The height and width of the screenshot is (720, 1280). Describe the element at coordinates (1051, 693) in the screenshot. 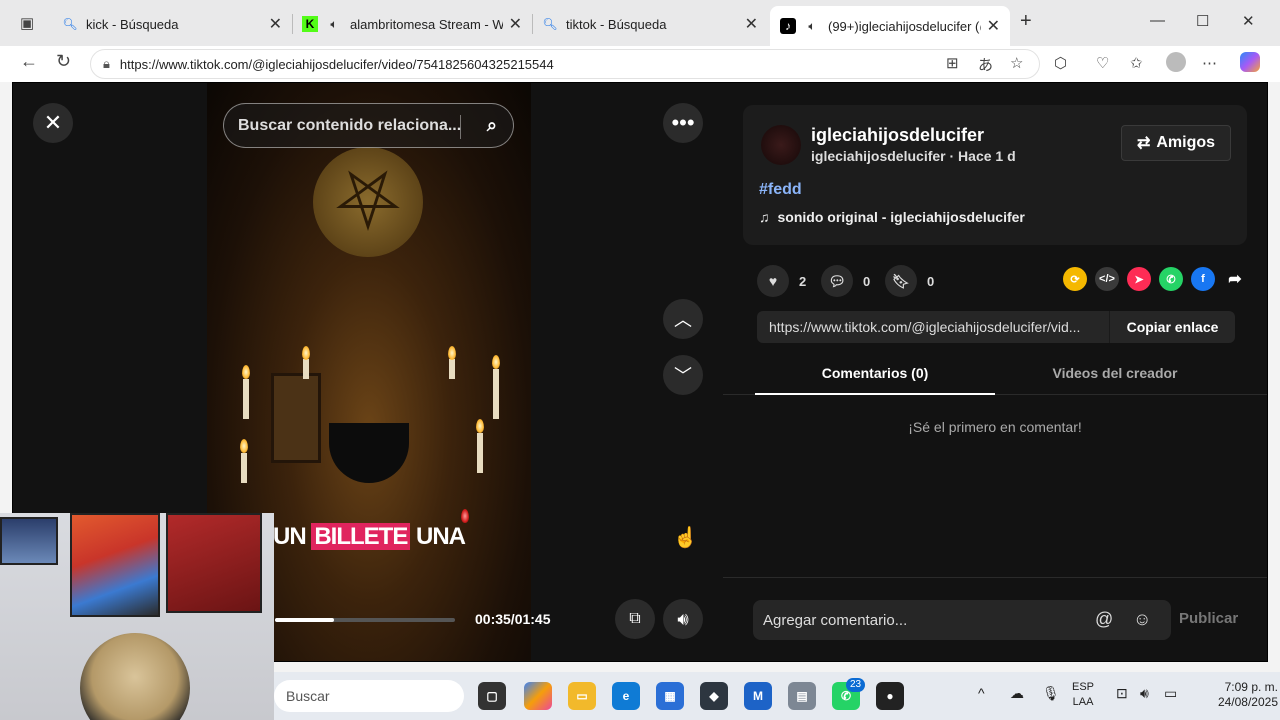

I see `microphone-icon: 🎙︎` at that location.